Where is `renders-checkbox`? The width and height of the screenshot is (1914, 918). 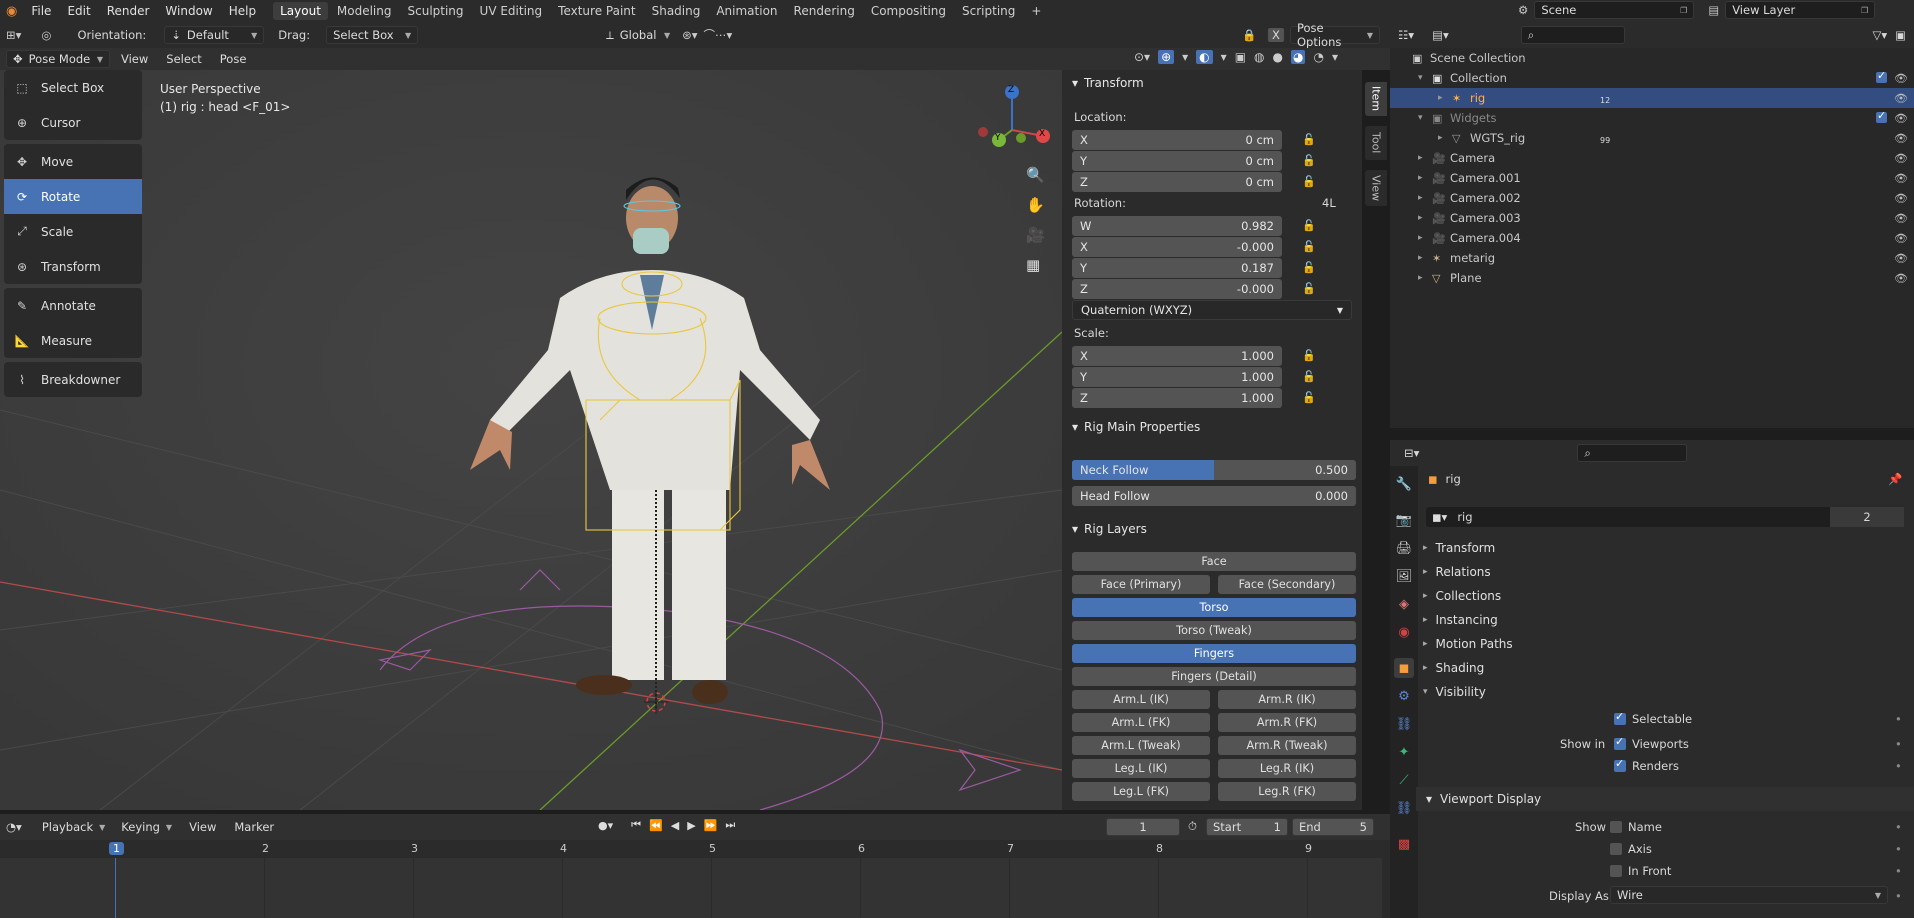
renders-checkbox is located at coordinates (1620, 764).